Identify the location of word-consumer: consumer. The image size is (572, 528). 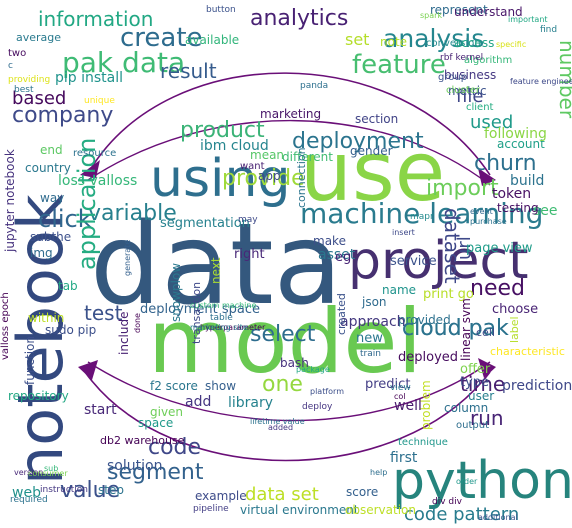
(48, 473).